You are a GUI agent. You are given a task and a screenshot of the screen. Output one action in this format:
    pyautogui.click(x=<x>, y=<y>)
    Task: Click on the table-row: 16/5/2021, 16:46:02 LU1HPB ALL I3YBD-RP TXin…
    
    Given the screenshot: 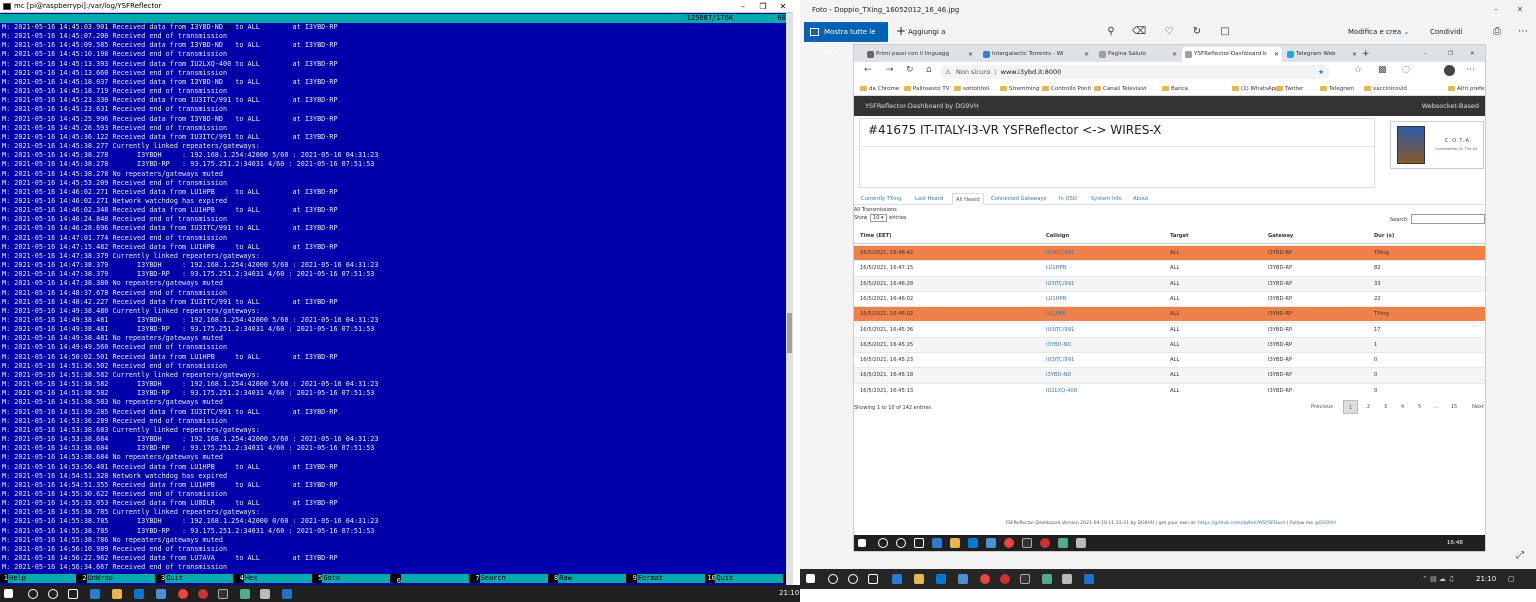 What is the action you would take?
    pyautogui.click(x=1169, y=314)
    